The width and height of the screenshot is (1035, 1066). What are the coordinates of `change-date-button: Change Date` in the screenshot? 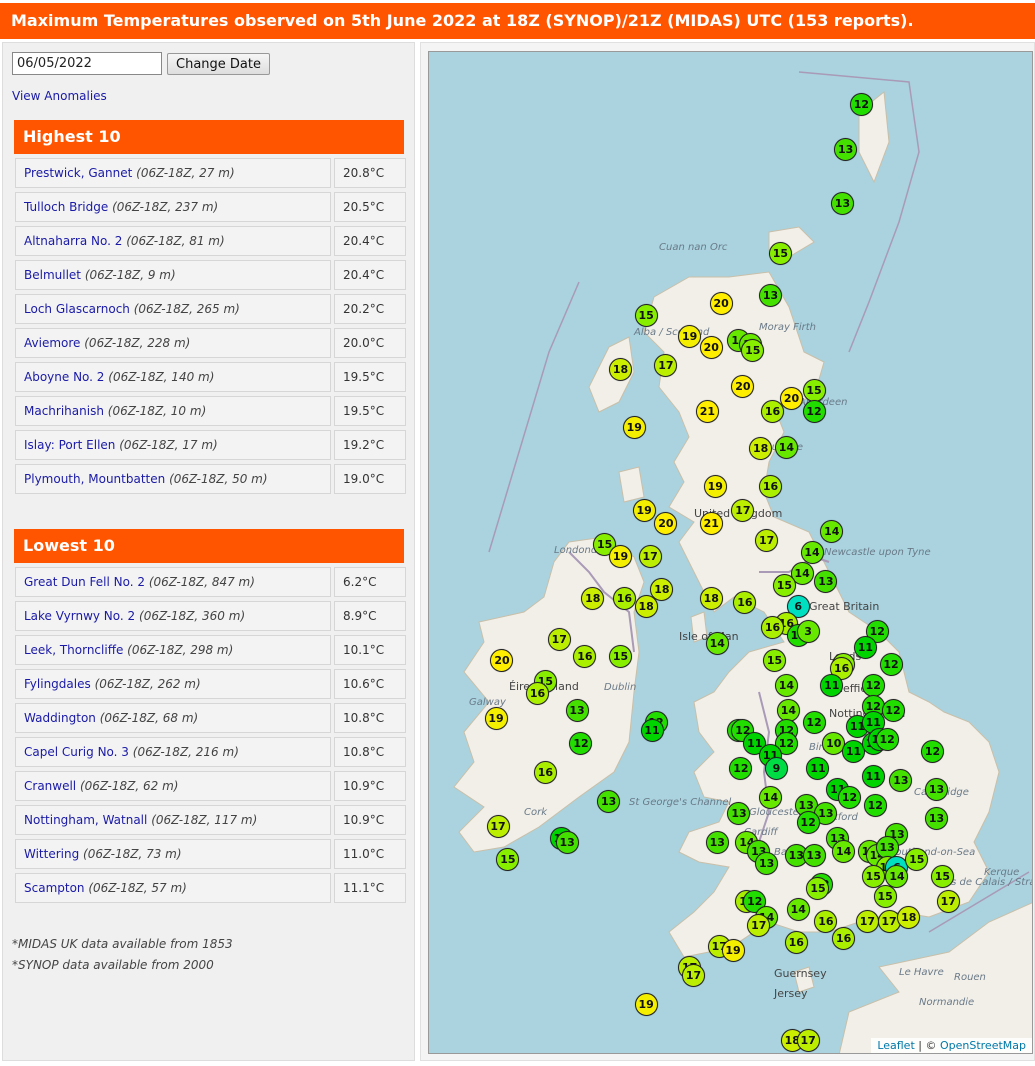 It's located at (218, 64).